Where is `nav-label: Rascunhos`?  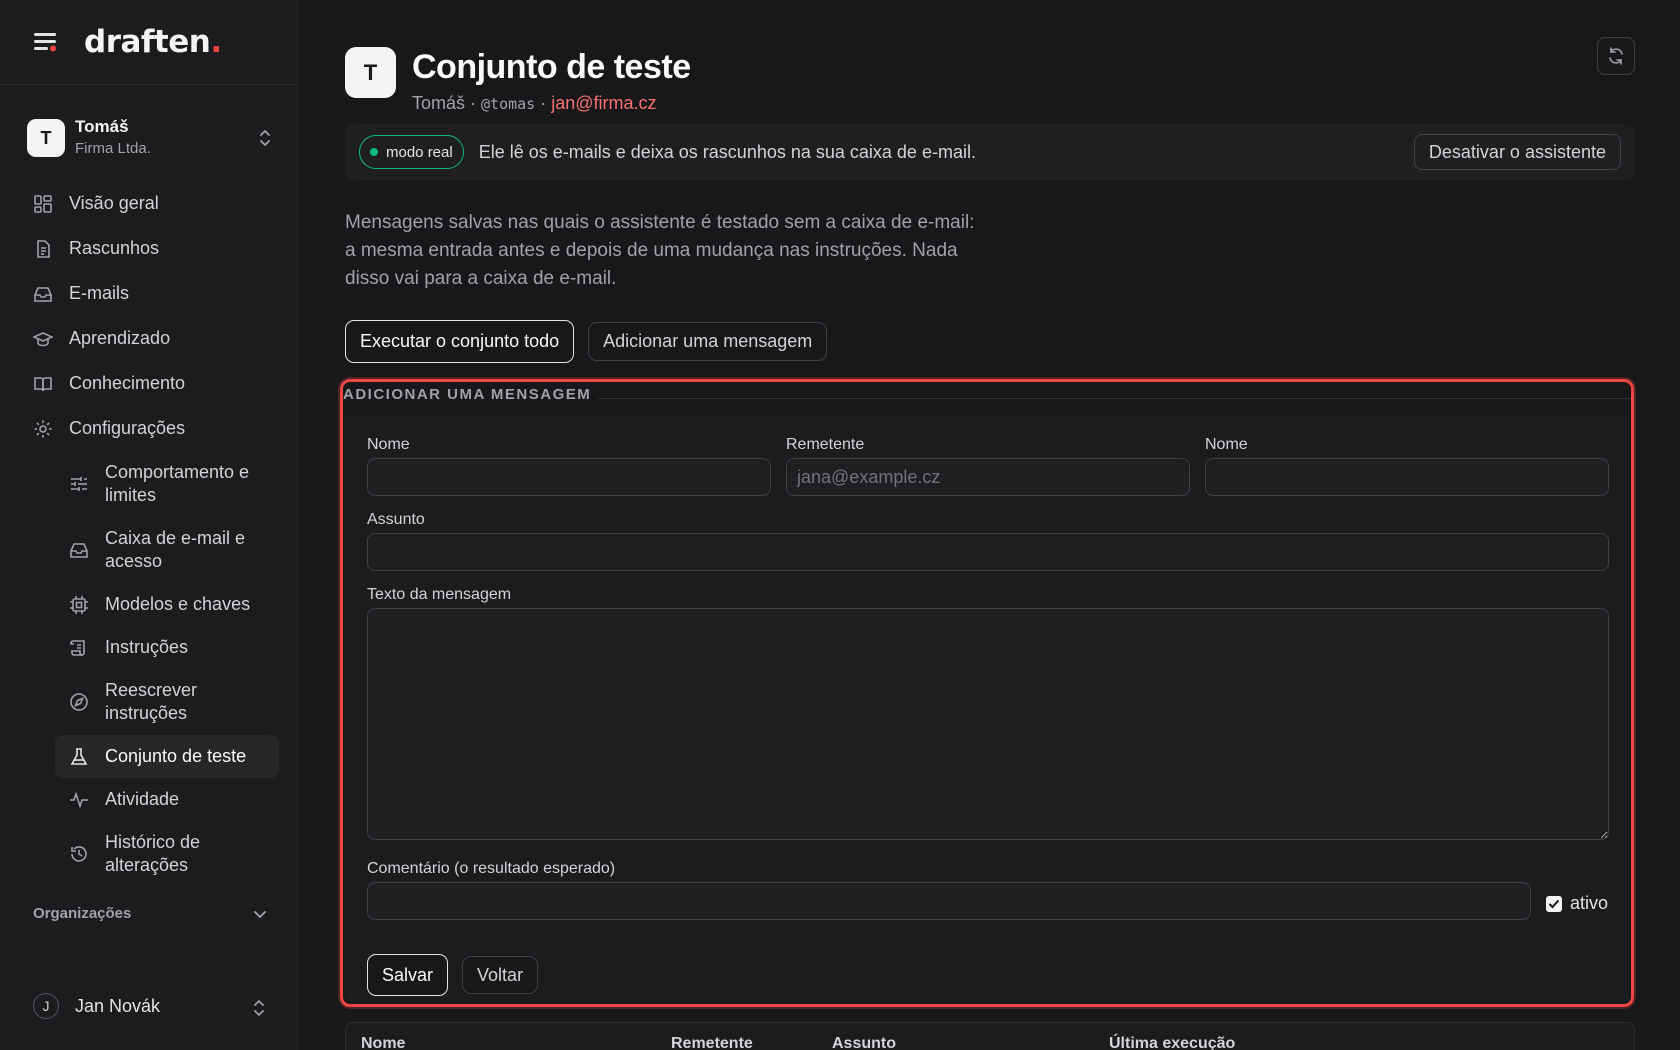 nav-label: Rascunhos is located at coordinates (114, 248).